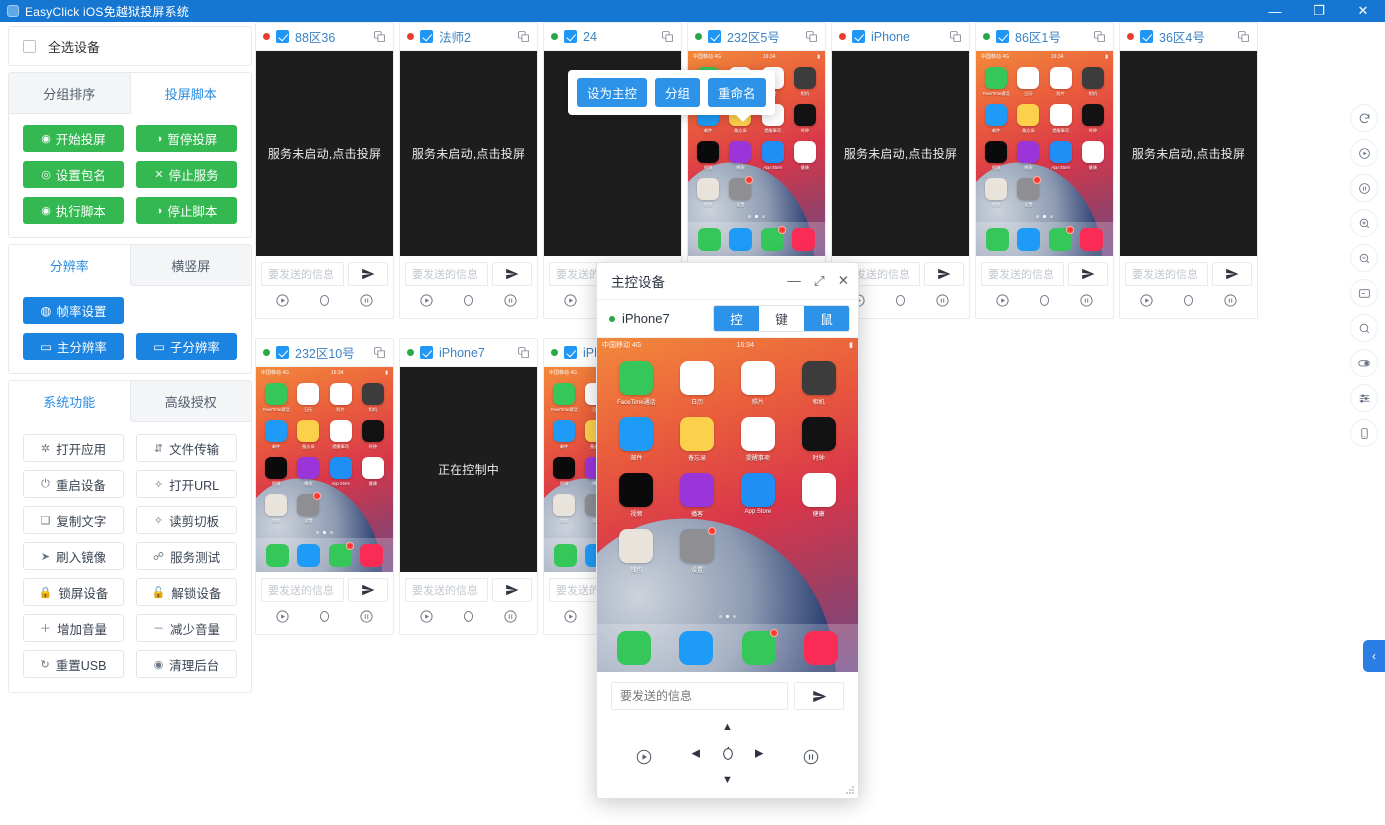 Image resolution: width=1385 pixels, height=825 pixels. Describe the element at coordinates (186, 592) in the screenshot. I see `unlock-device-button: 🔓 解锁设备` at that location.